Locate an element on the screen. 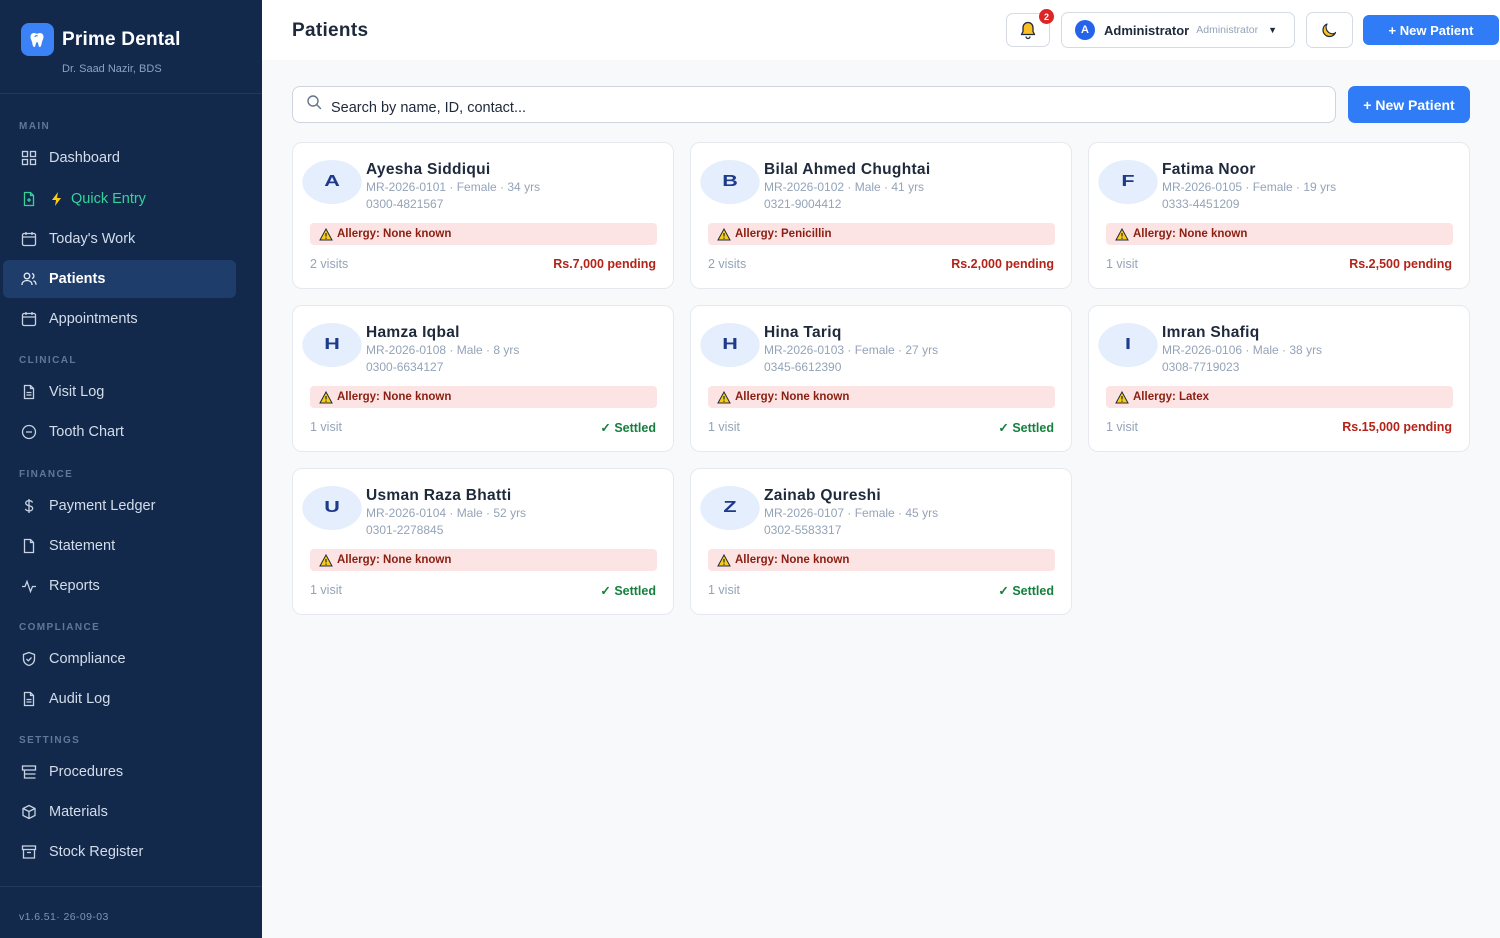  sidebar-item-dashboard: Dashboard is located at coordinates (119, 158).